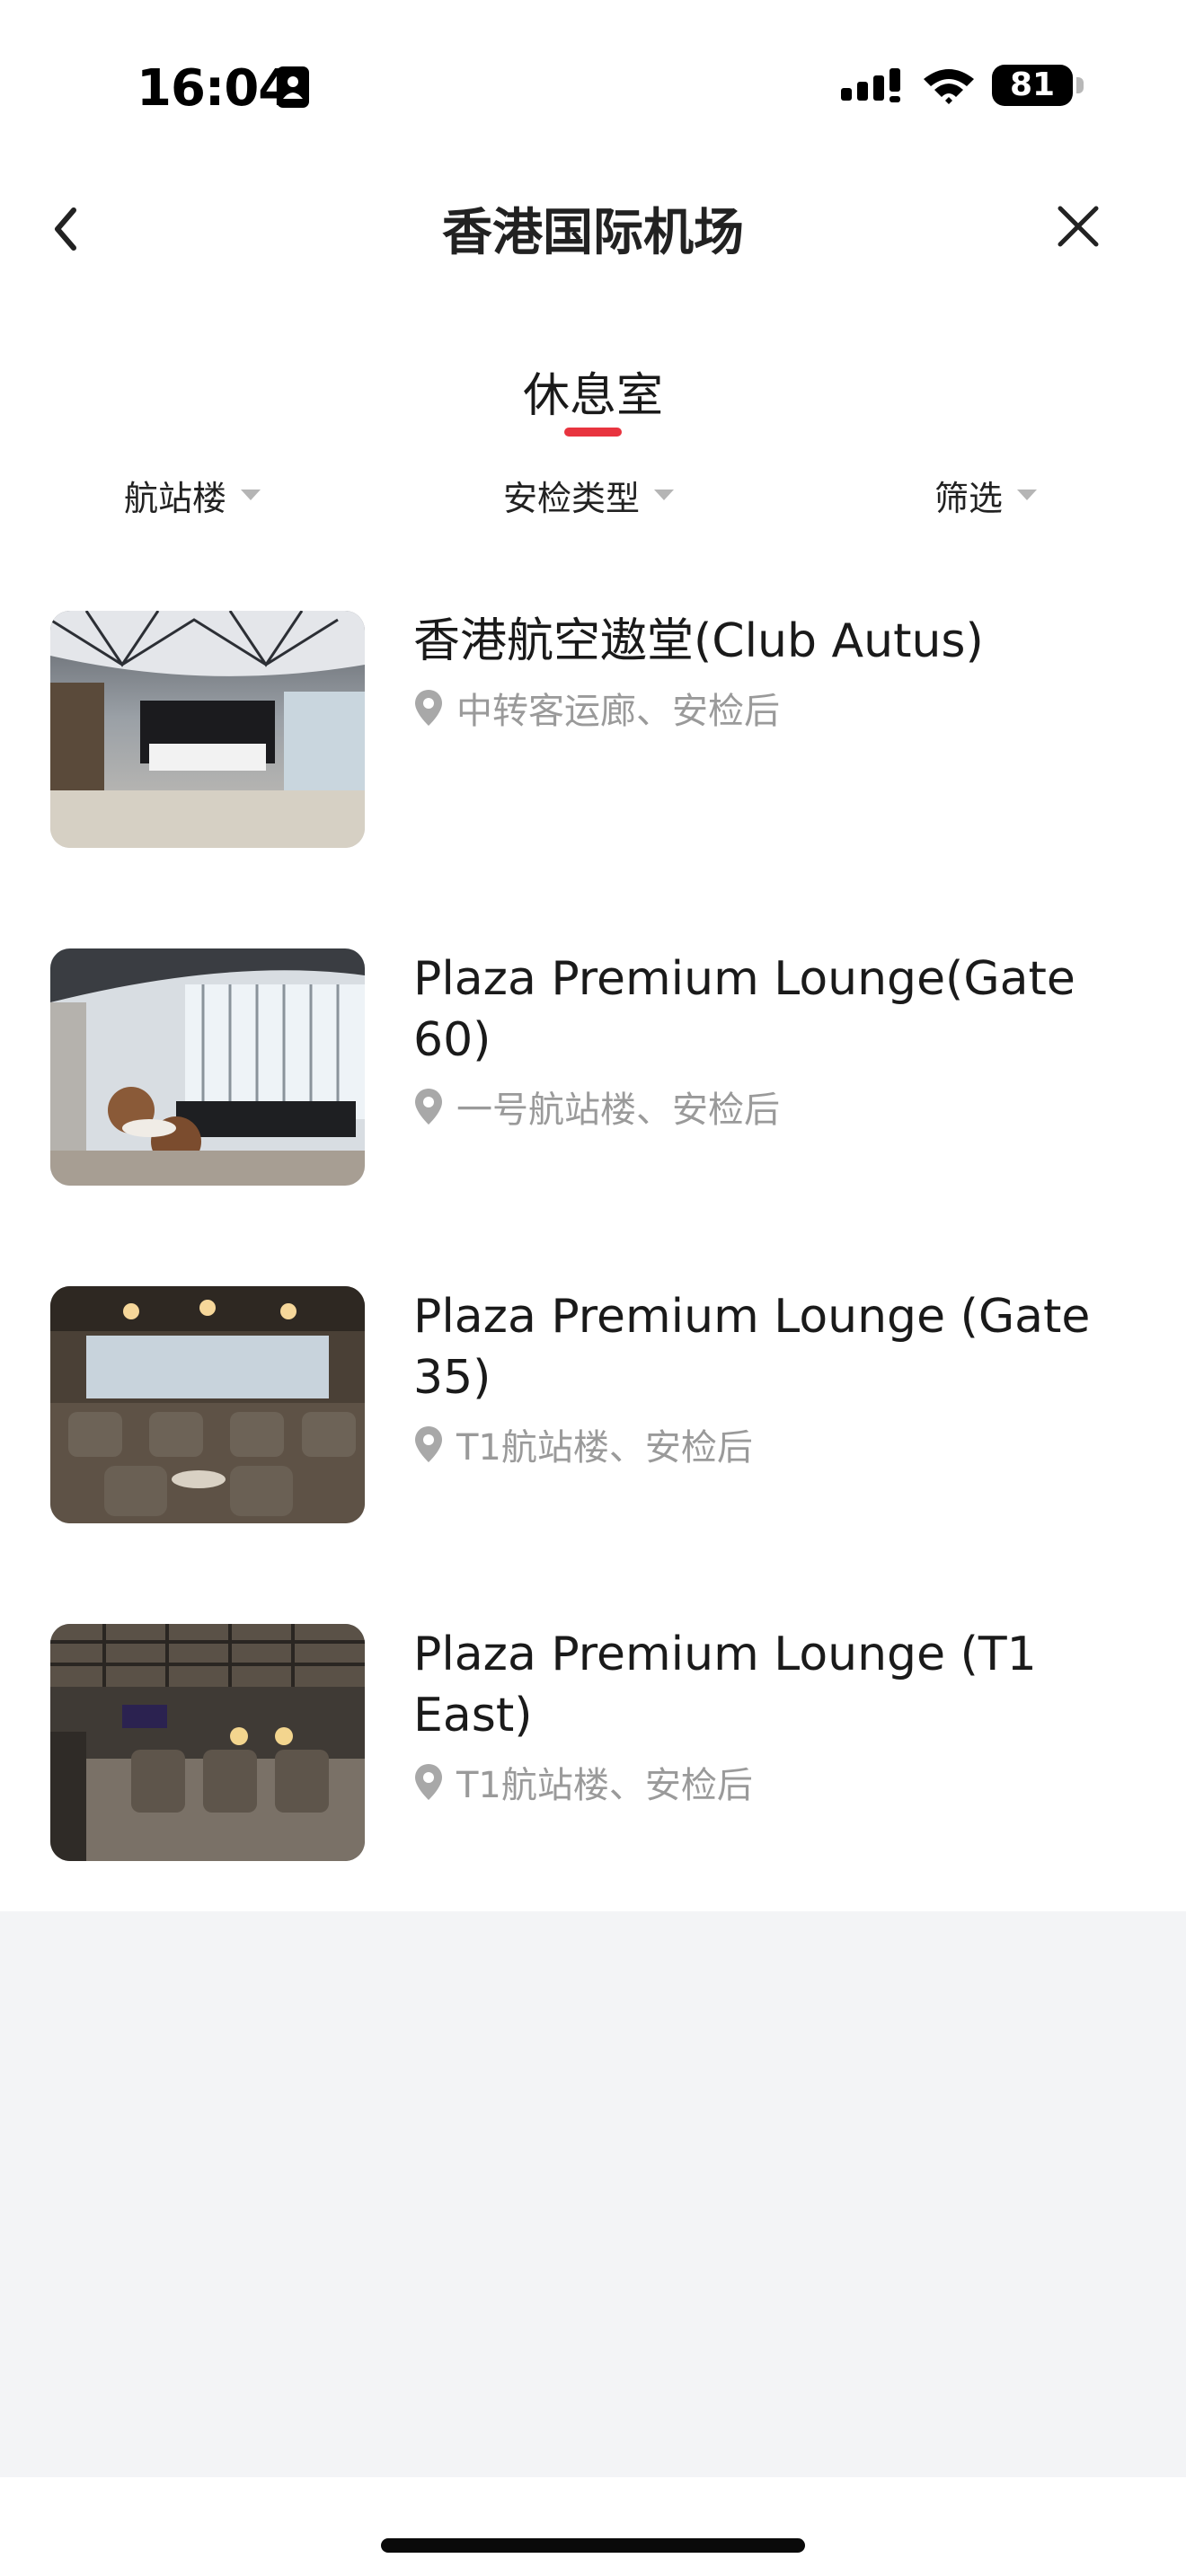 The width and height of the screenshot is (1186, 2576). I want to click on battery-level: 81, so click(1032, 84).